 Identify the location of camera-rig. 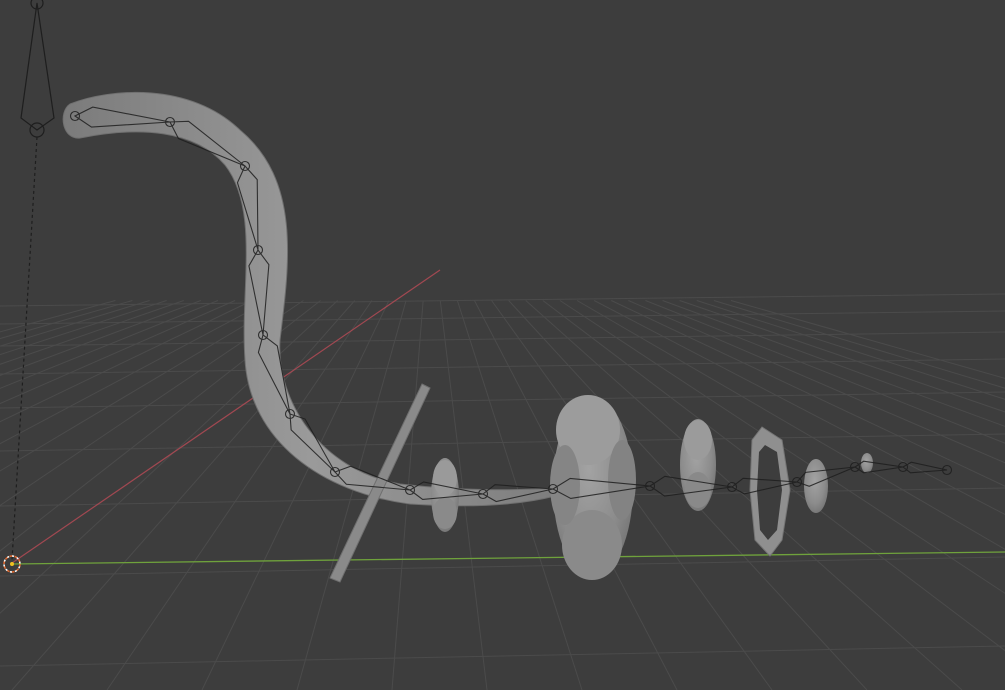
(33, 280).